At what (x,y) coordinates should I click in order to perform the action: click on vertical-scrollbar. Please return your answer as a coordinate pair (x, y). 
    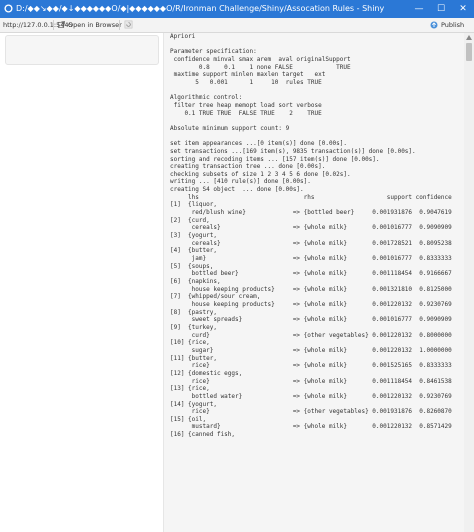
    Looking at the image, I should click on (469, 282).